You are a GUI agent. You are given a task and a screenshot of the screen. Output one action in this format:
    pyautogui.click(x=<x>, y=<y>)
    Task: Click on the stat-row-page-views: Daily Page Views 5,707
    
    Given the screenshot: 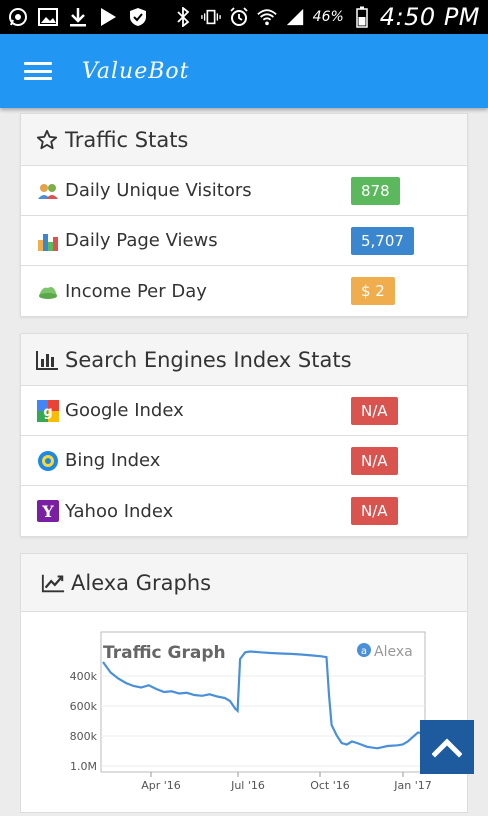 What is the action you would take?
    pyautogui.click(x=244, y=241)
    